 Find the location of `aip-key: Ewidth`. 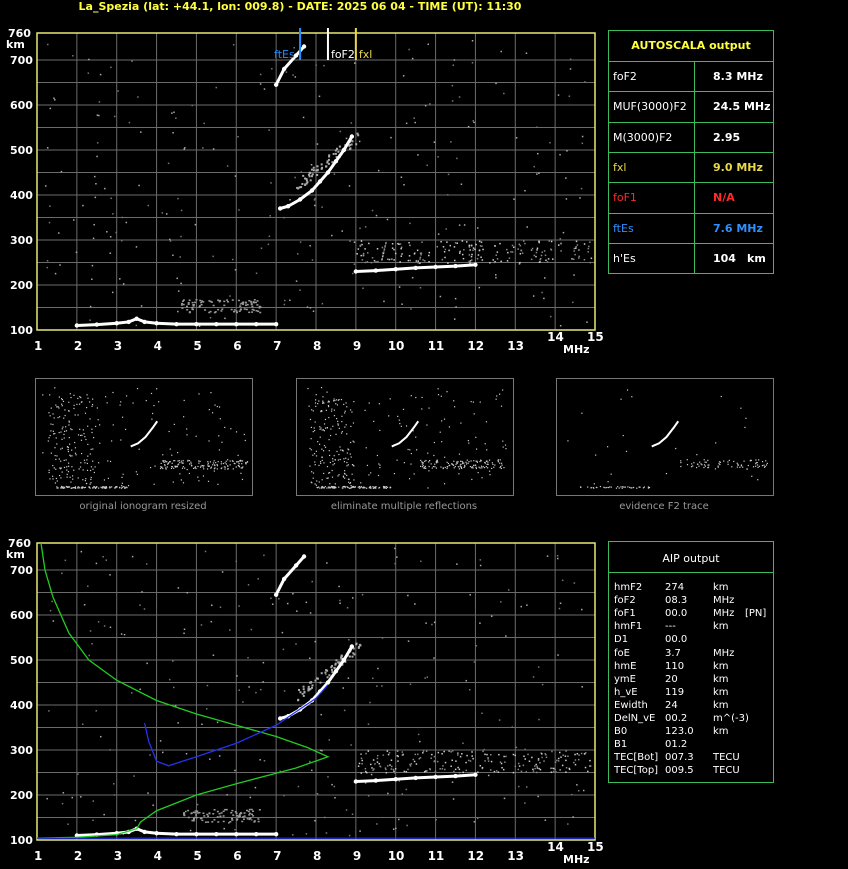

aip-key: Ewidth is located at coordinates (631, 705).